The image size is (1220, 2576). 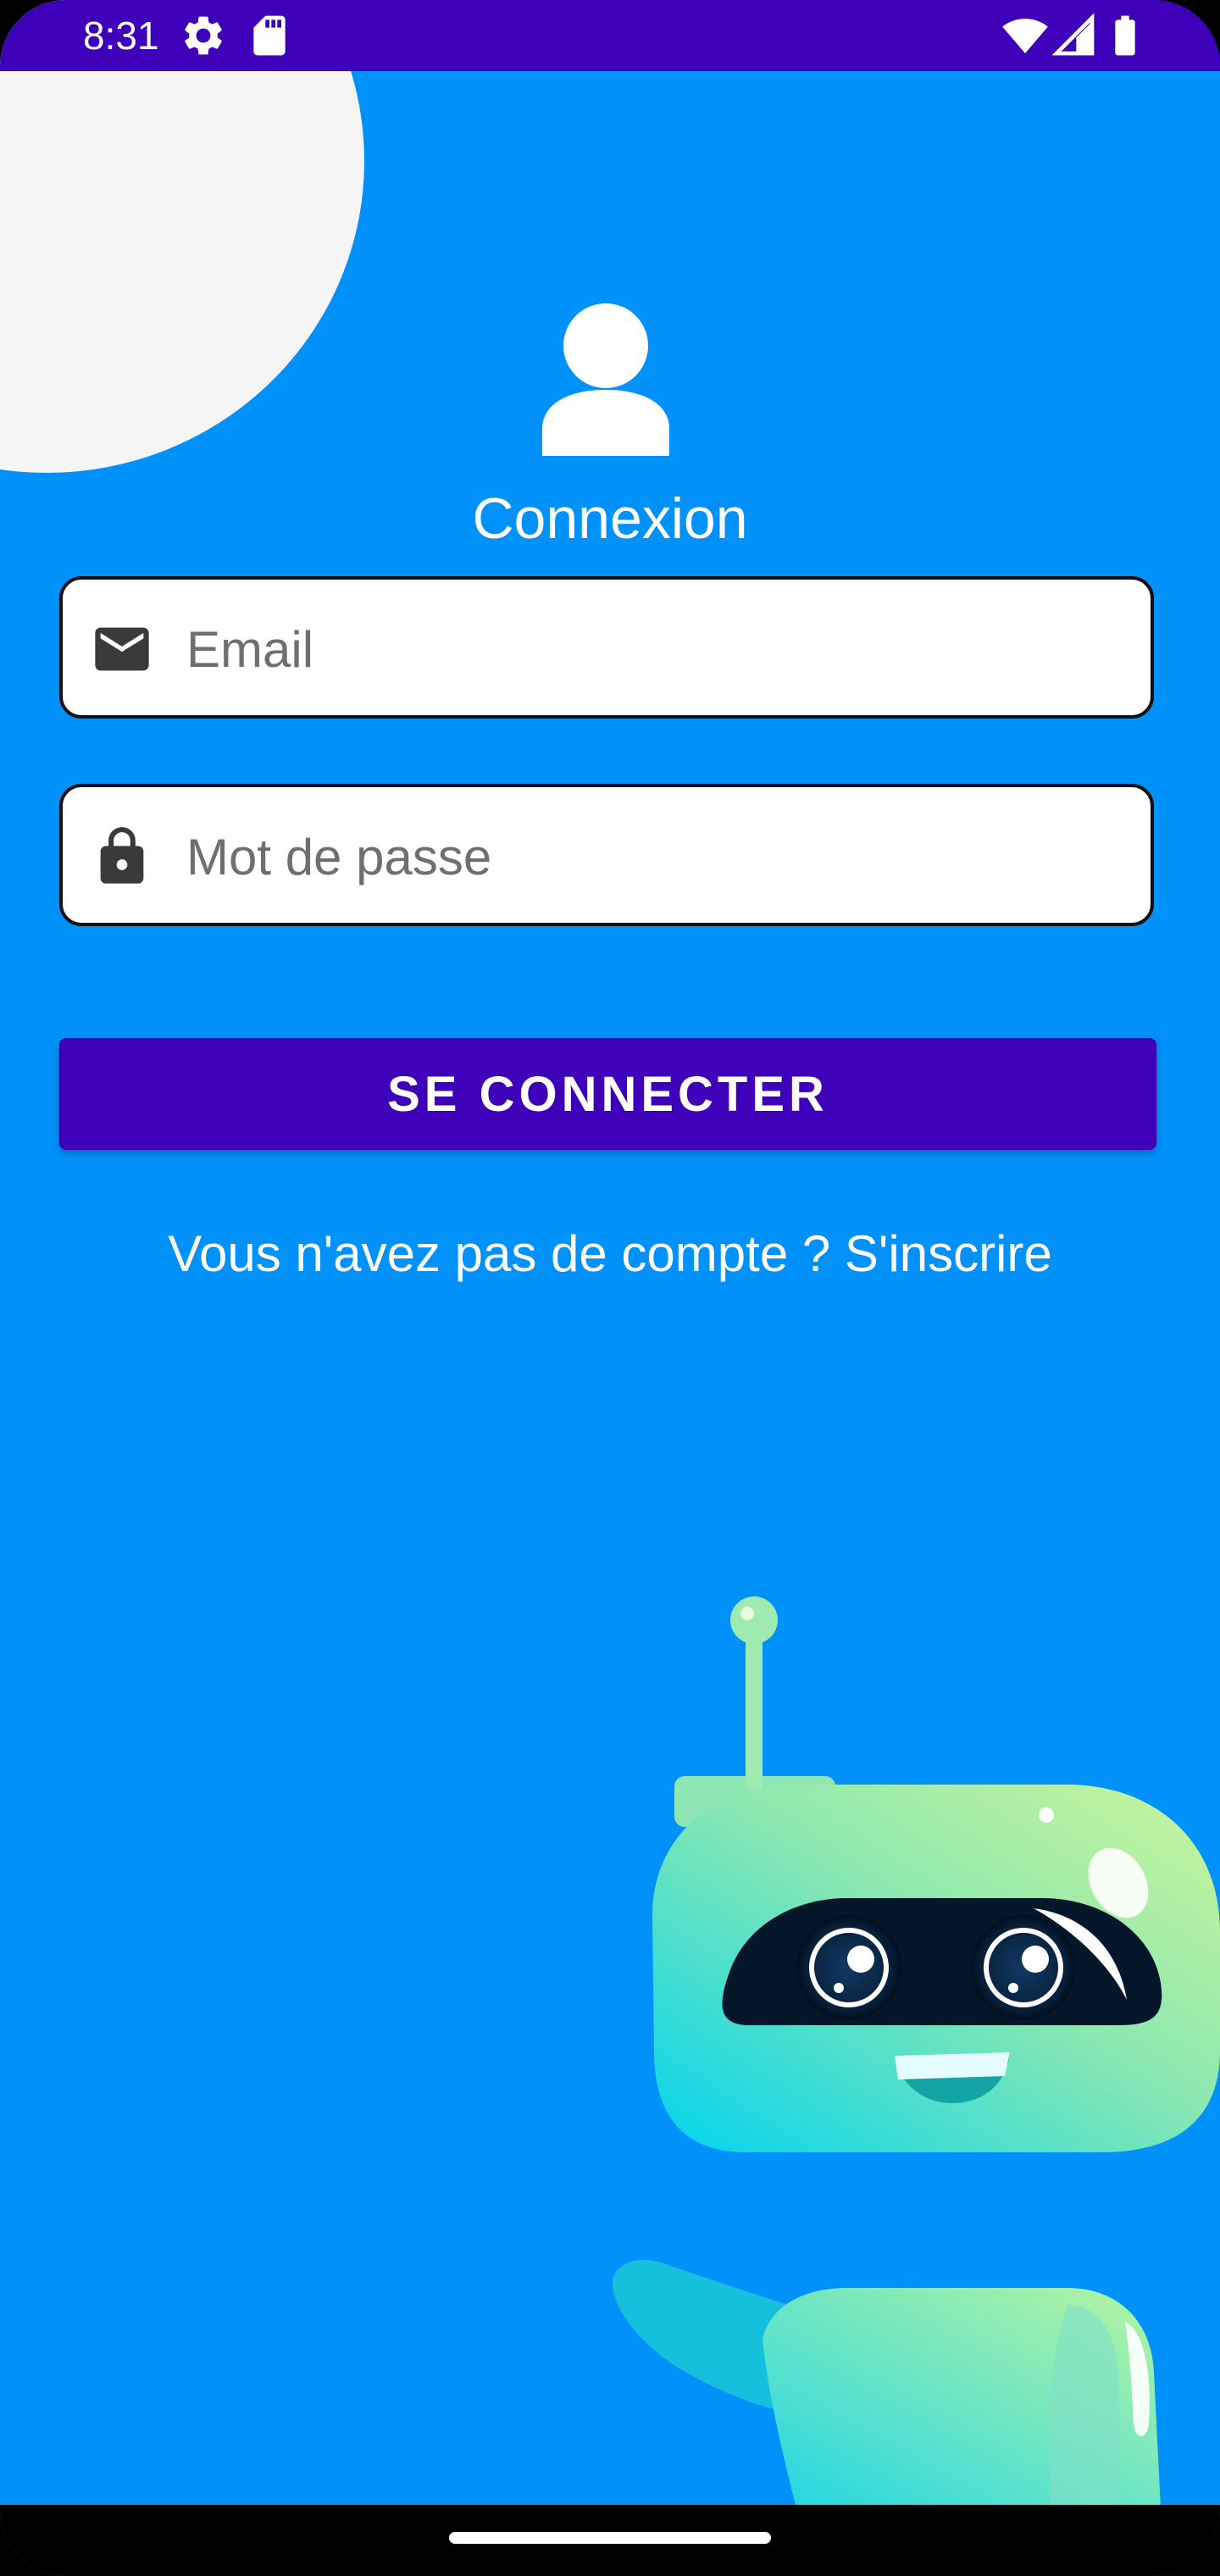 What do you see at coordinates (122, 649) in the screenshot?
I see `mail-icon` at bounding box center [122, 649].